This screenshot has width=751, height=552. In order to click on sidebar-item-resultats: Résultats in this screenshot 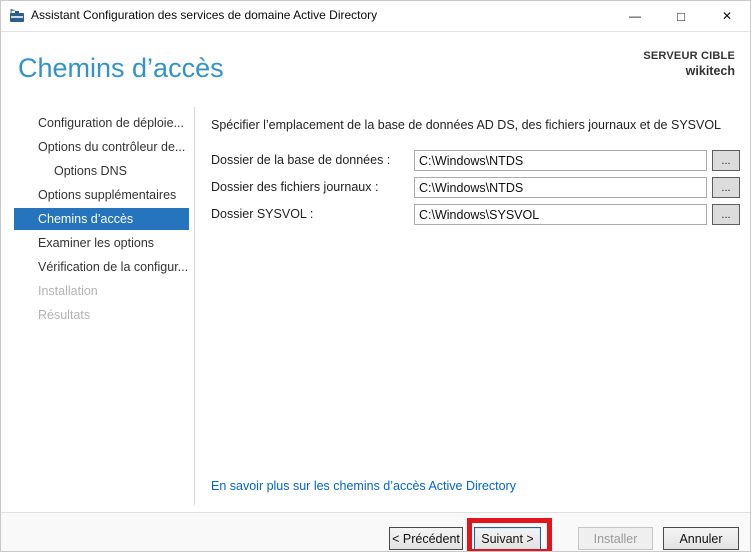, I will do `click(64, 315)`.